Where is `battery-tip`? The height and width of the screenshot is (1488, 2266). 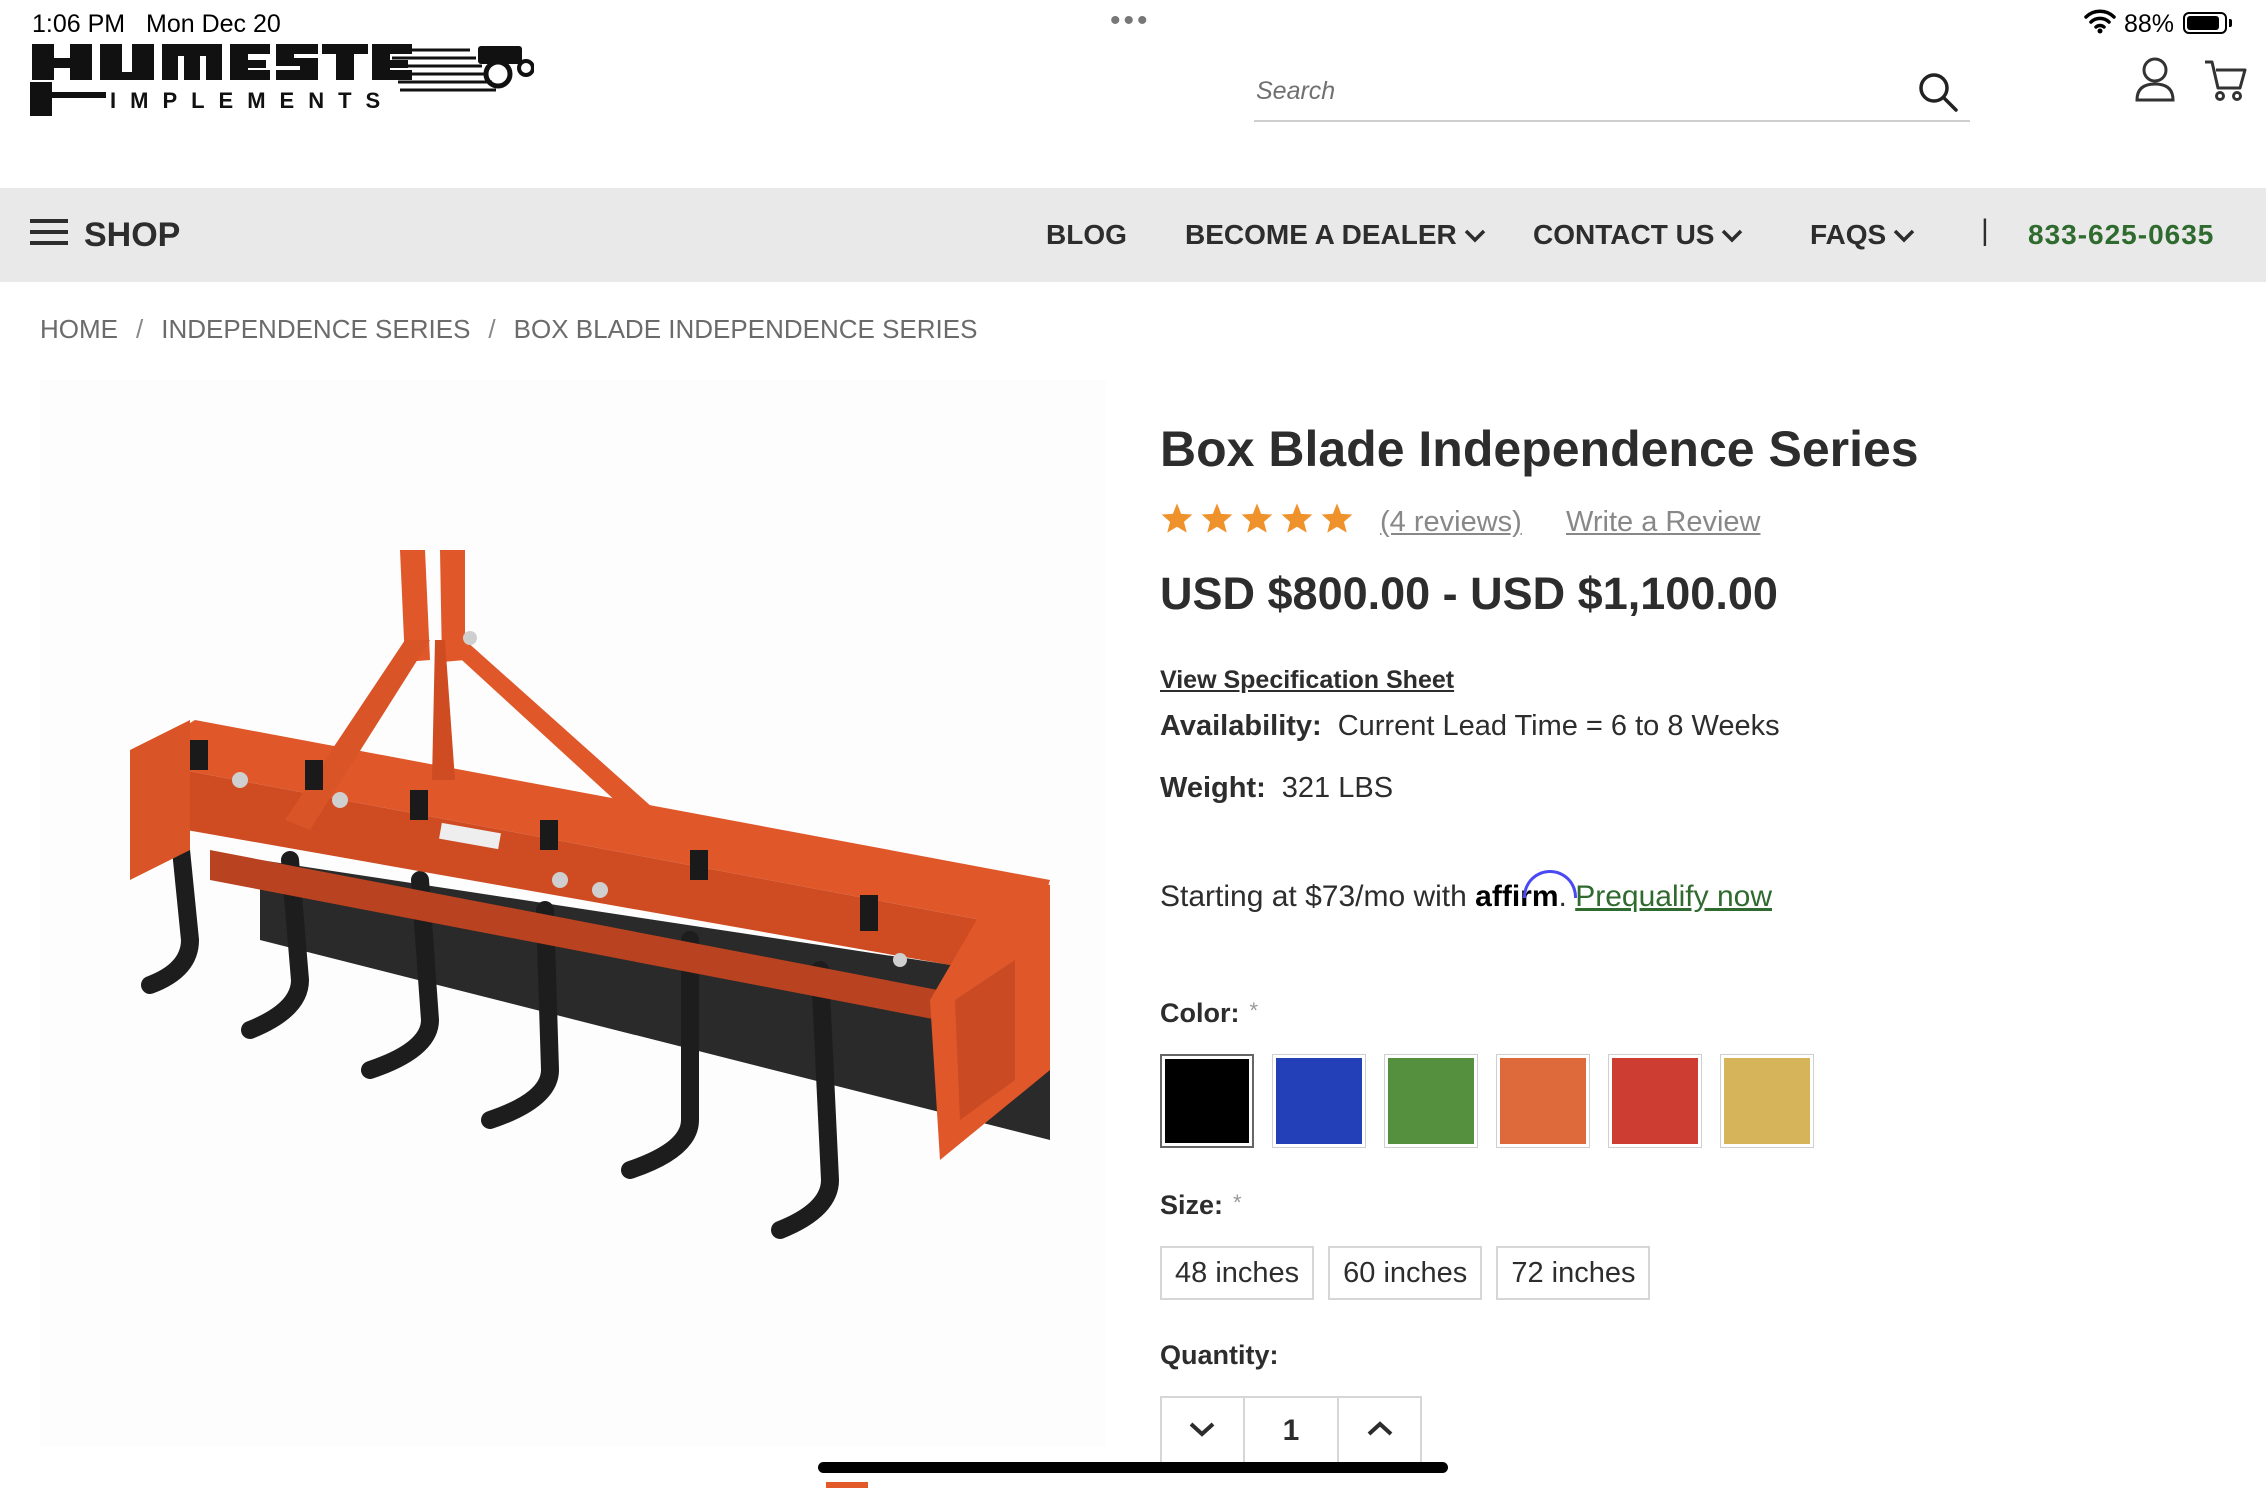 battery-tip is located at coordinates (2230, 23).